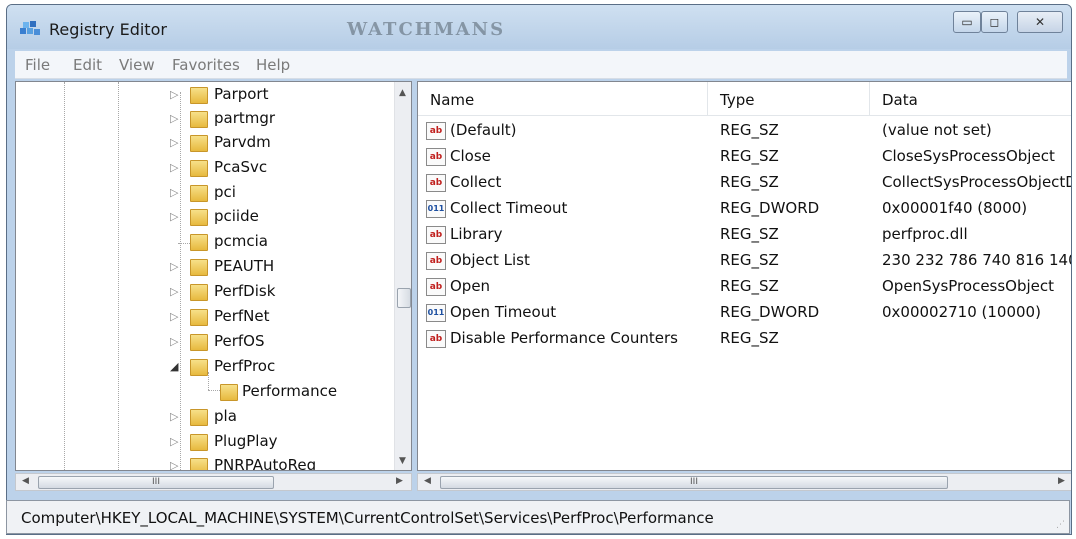  Describe the element at coordinates (789, 99) in the screenshot. I see `column-header-type: Type` at that location.